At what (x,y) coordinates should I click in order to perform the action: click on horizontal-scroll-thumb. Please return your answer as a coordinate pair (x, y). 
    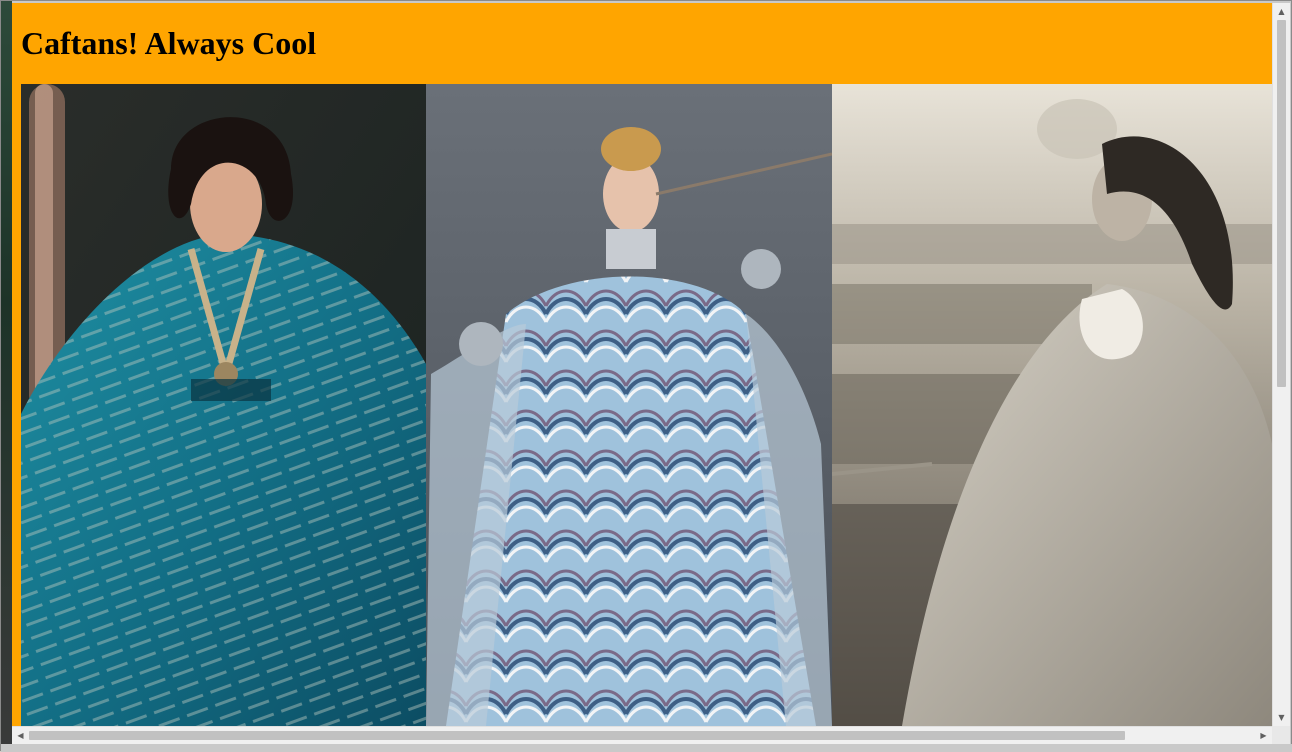
    Looking at the image, I should click on (577, 735).